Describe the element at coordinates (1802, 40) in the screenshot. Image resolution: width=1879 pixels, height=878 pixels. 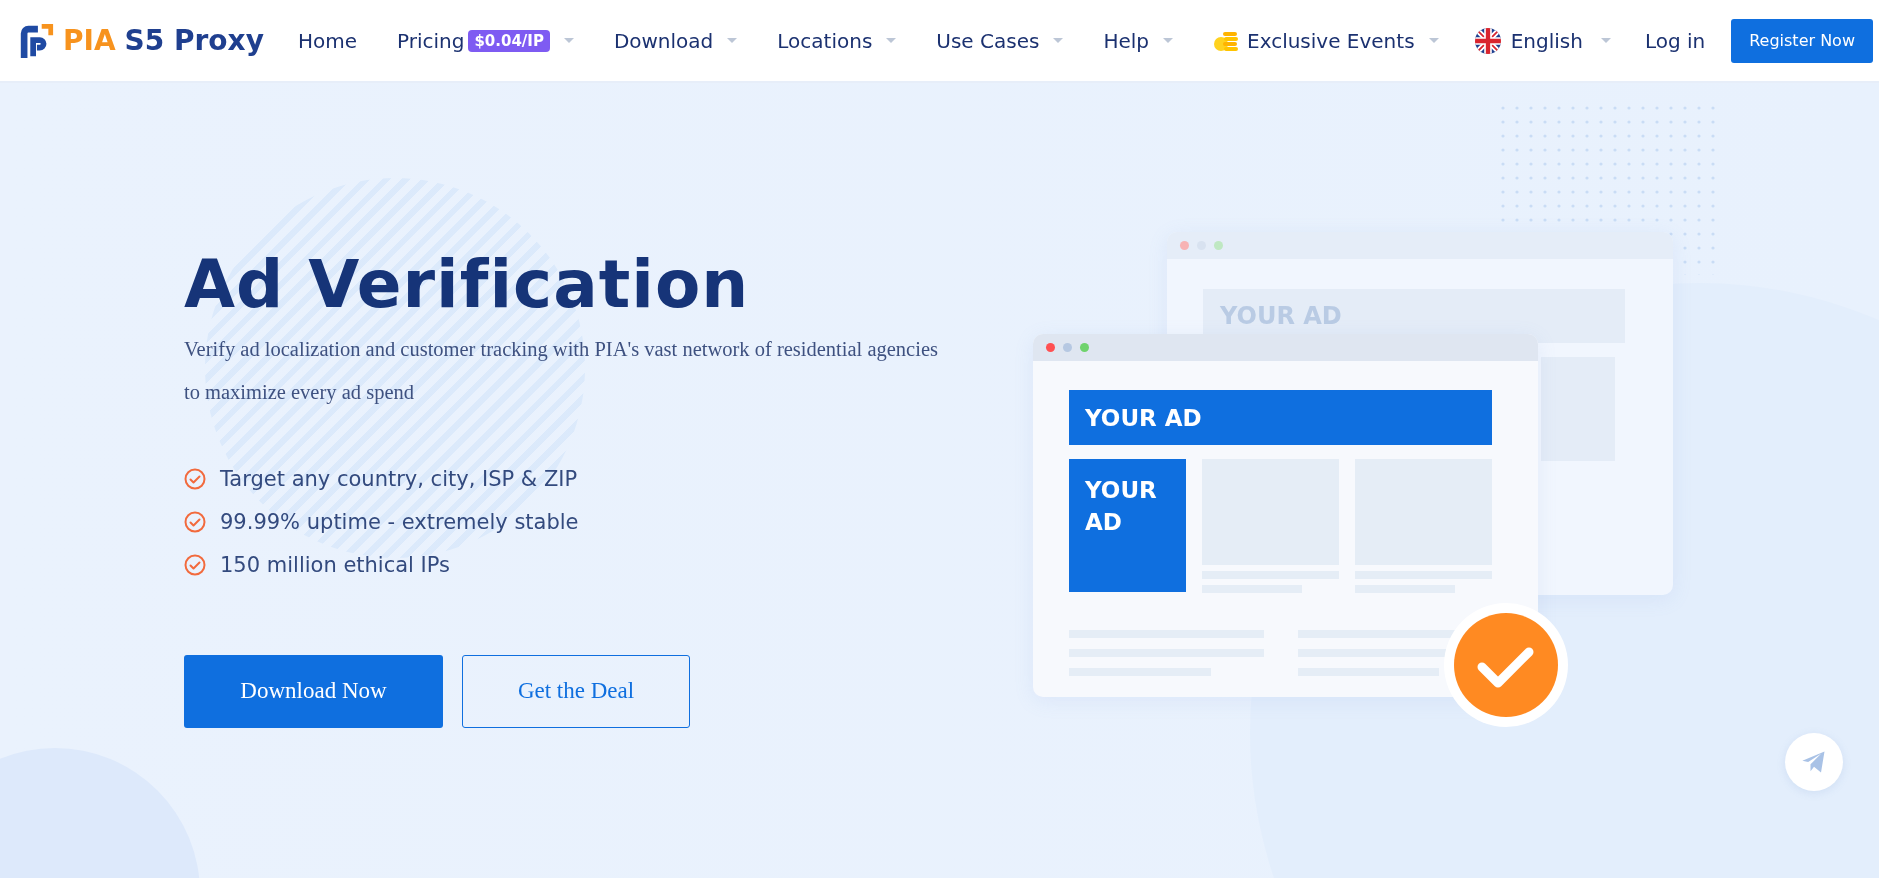
I see `register-button: Register Now` at that location.